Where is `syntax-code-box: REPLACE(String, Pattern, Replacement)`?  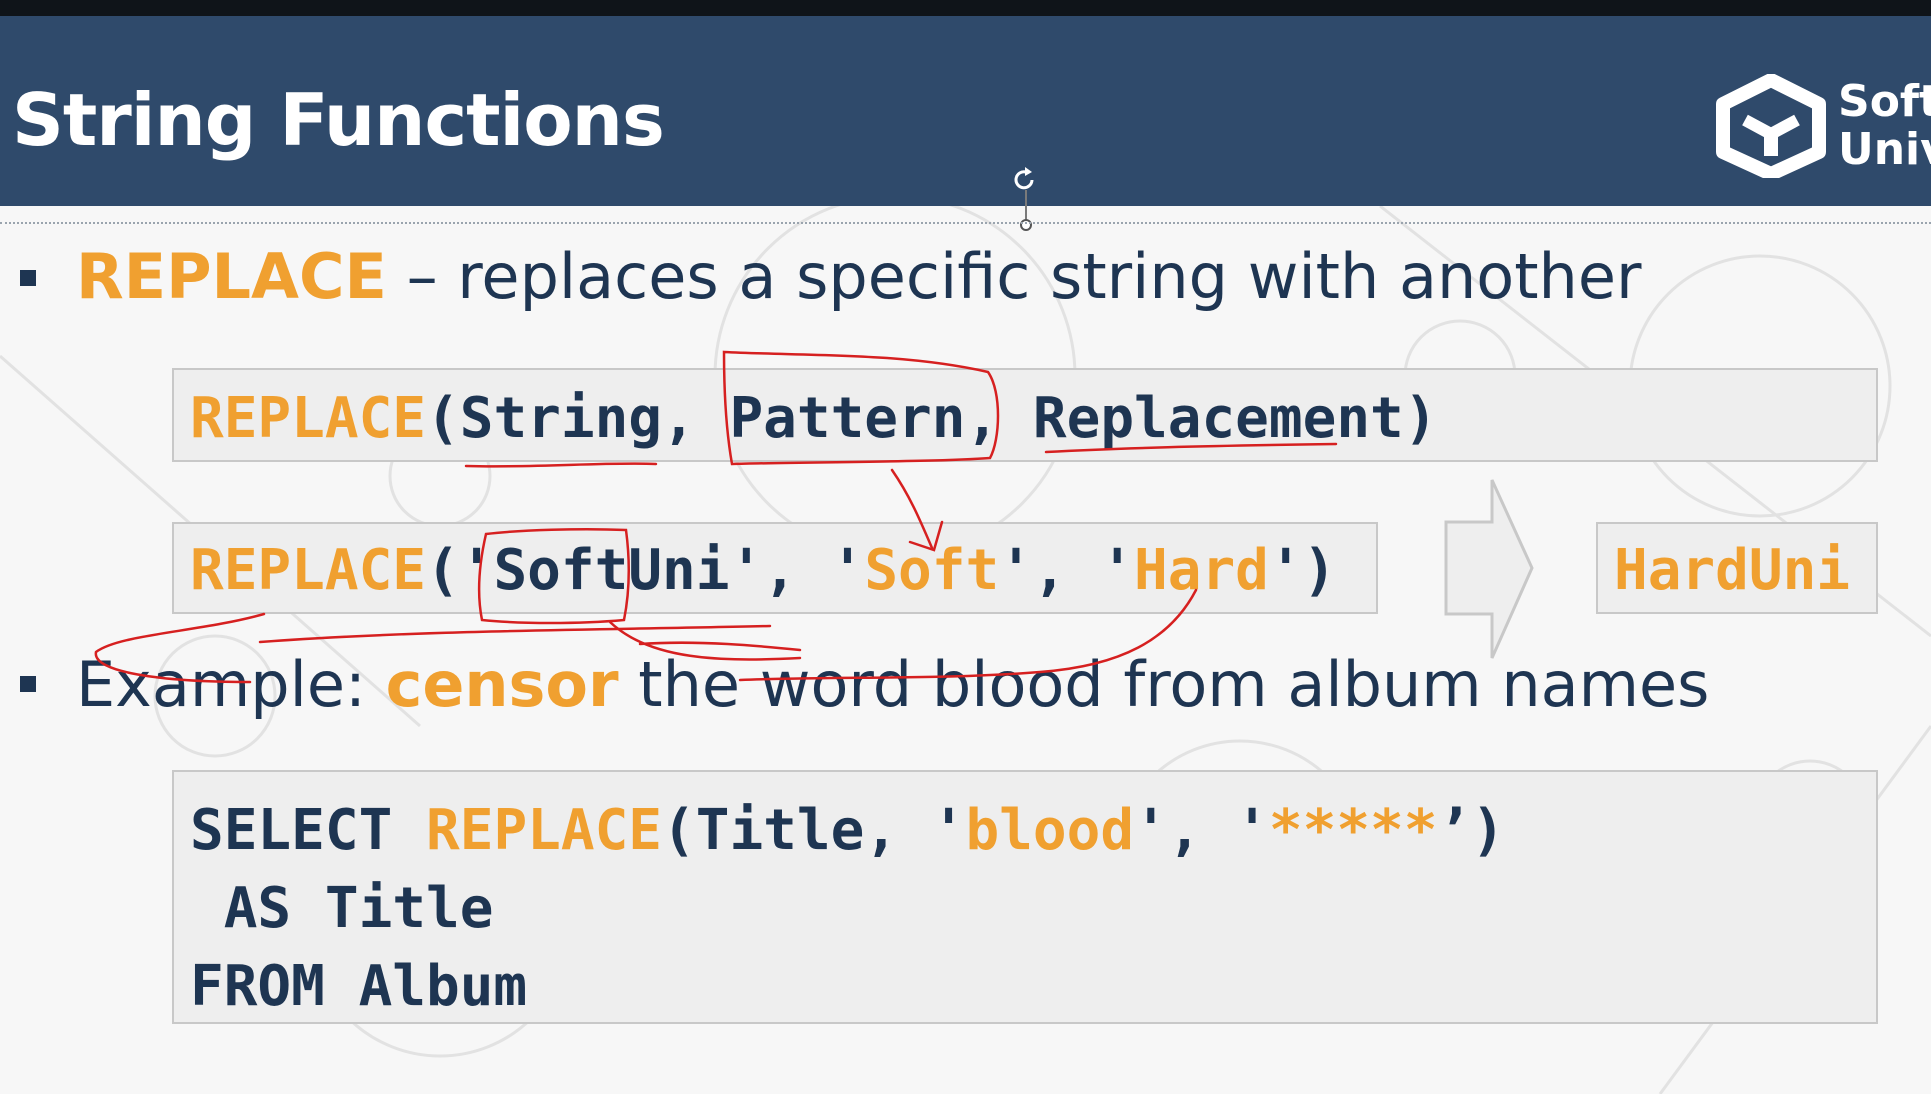 syntax-code-box: REPLACE(String, Pattern, Replacement) is located at coordinates (1025, 415).